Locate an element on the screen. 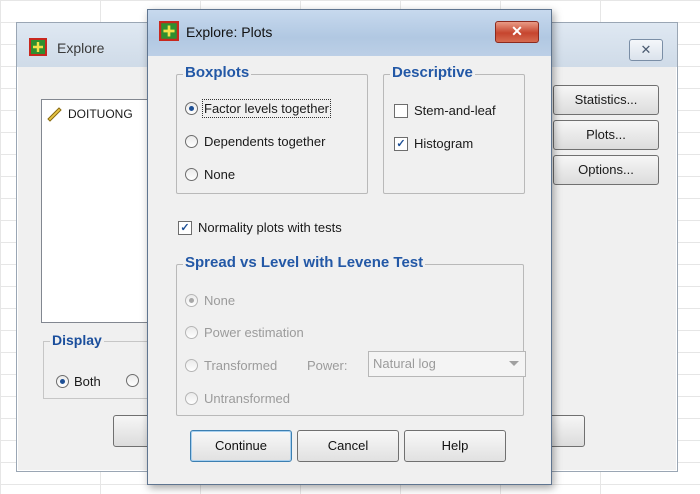 This screenshot has height=494, width=700. variable-name: DOITUONG is located at coordinates (100, 114).